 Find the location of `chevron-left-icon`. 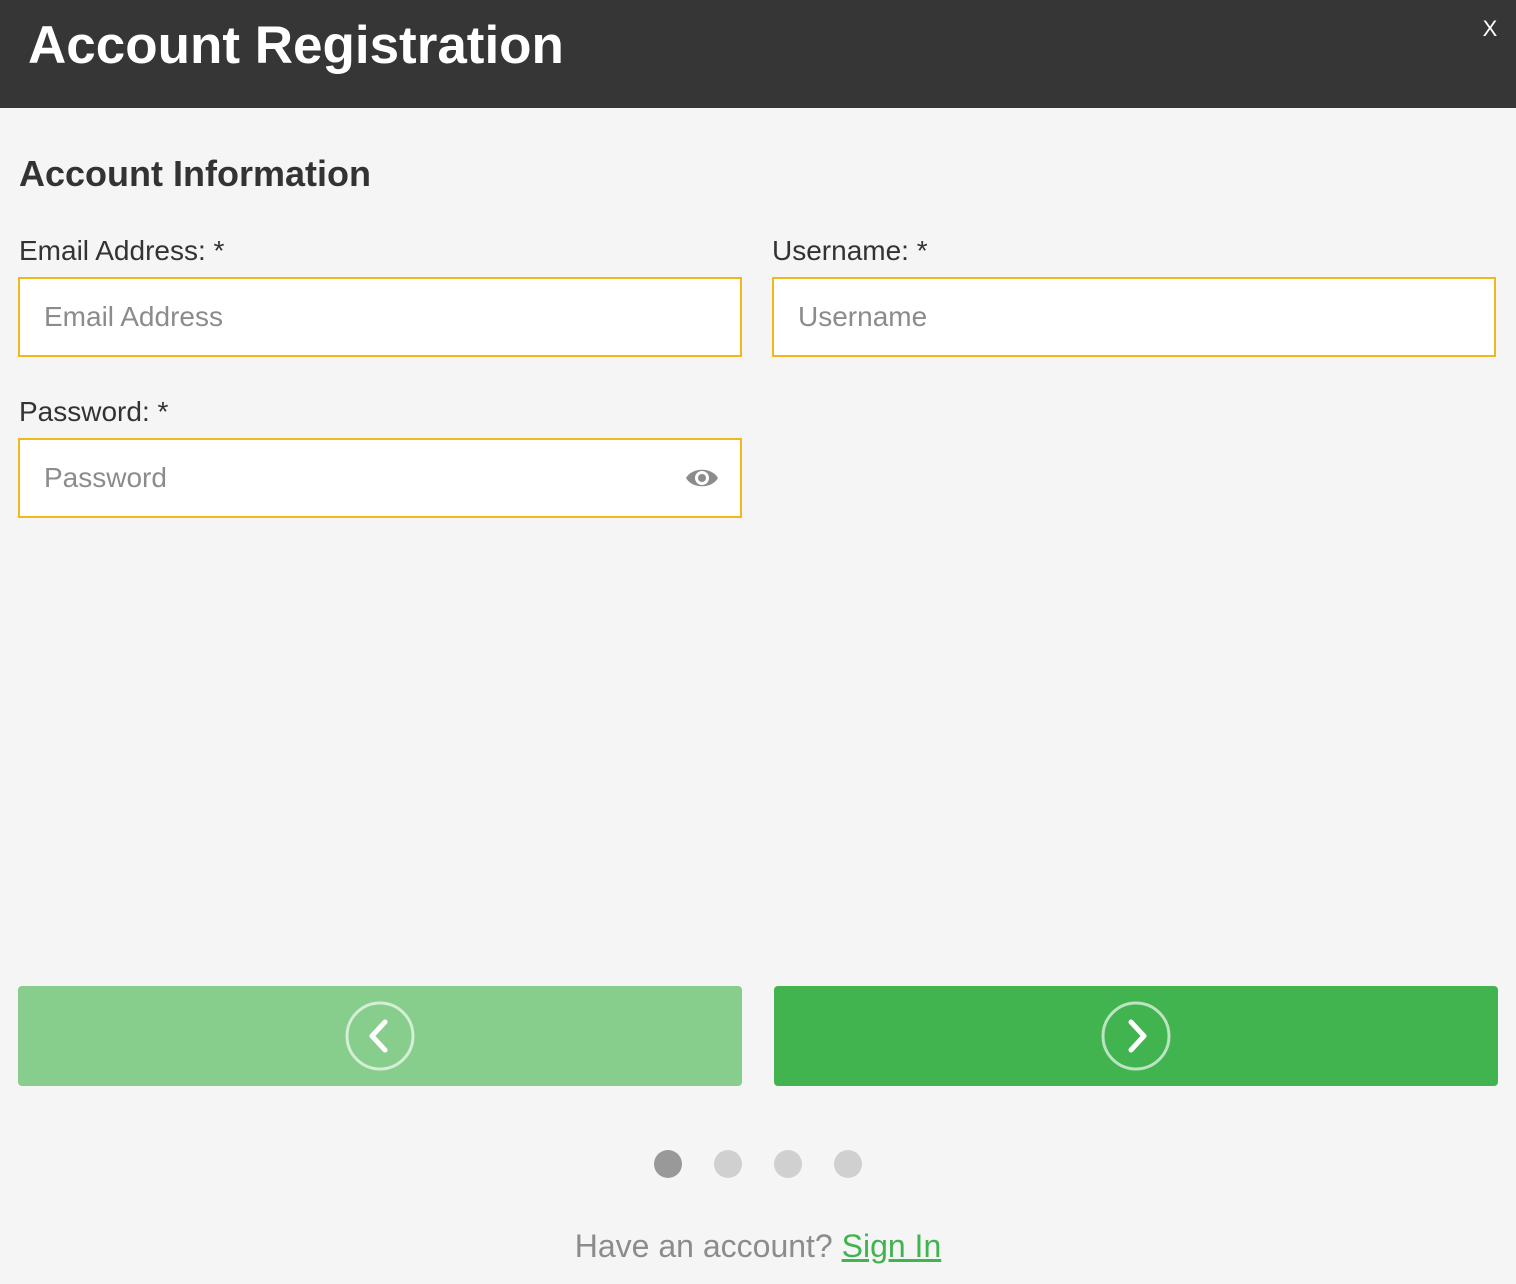

chevron-left-icon is located at coordinates (380, 1036).